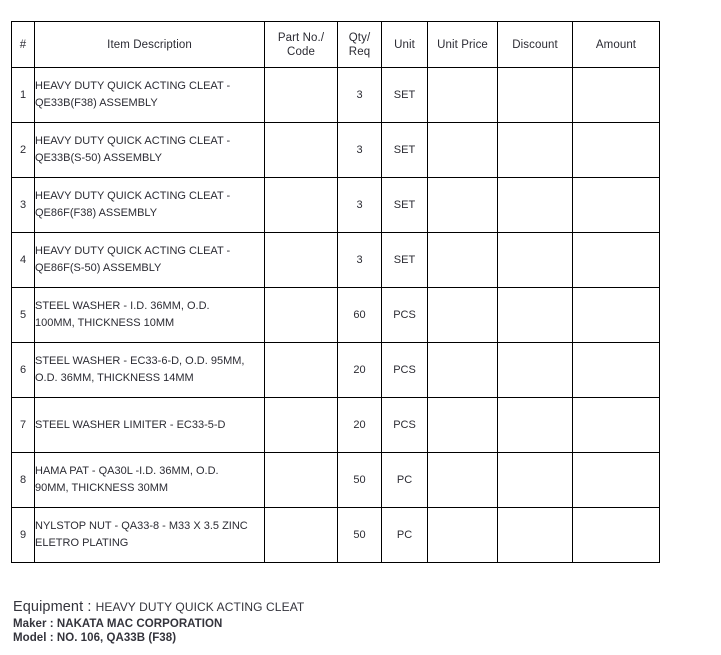 The image size is (721, 655). Describe the element at coordinates (23, 95) in the screenshot. I see `cell-index: 1` at that location.